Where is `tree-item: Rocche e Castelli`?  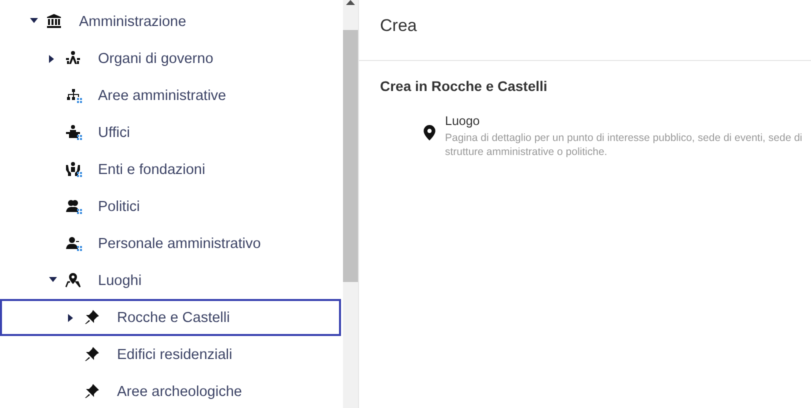
tree-item: Rocche e Castelli is located at coordinates (170, 317).